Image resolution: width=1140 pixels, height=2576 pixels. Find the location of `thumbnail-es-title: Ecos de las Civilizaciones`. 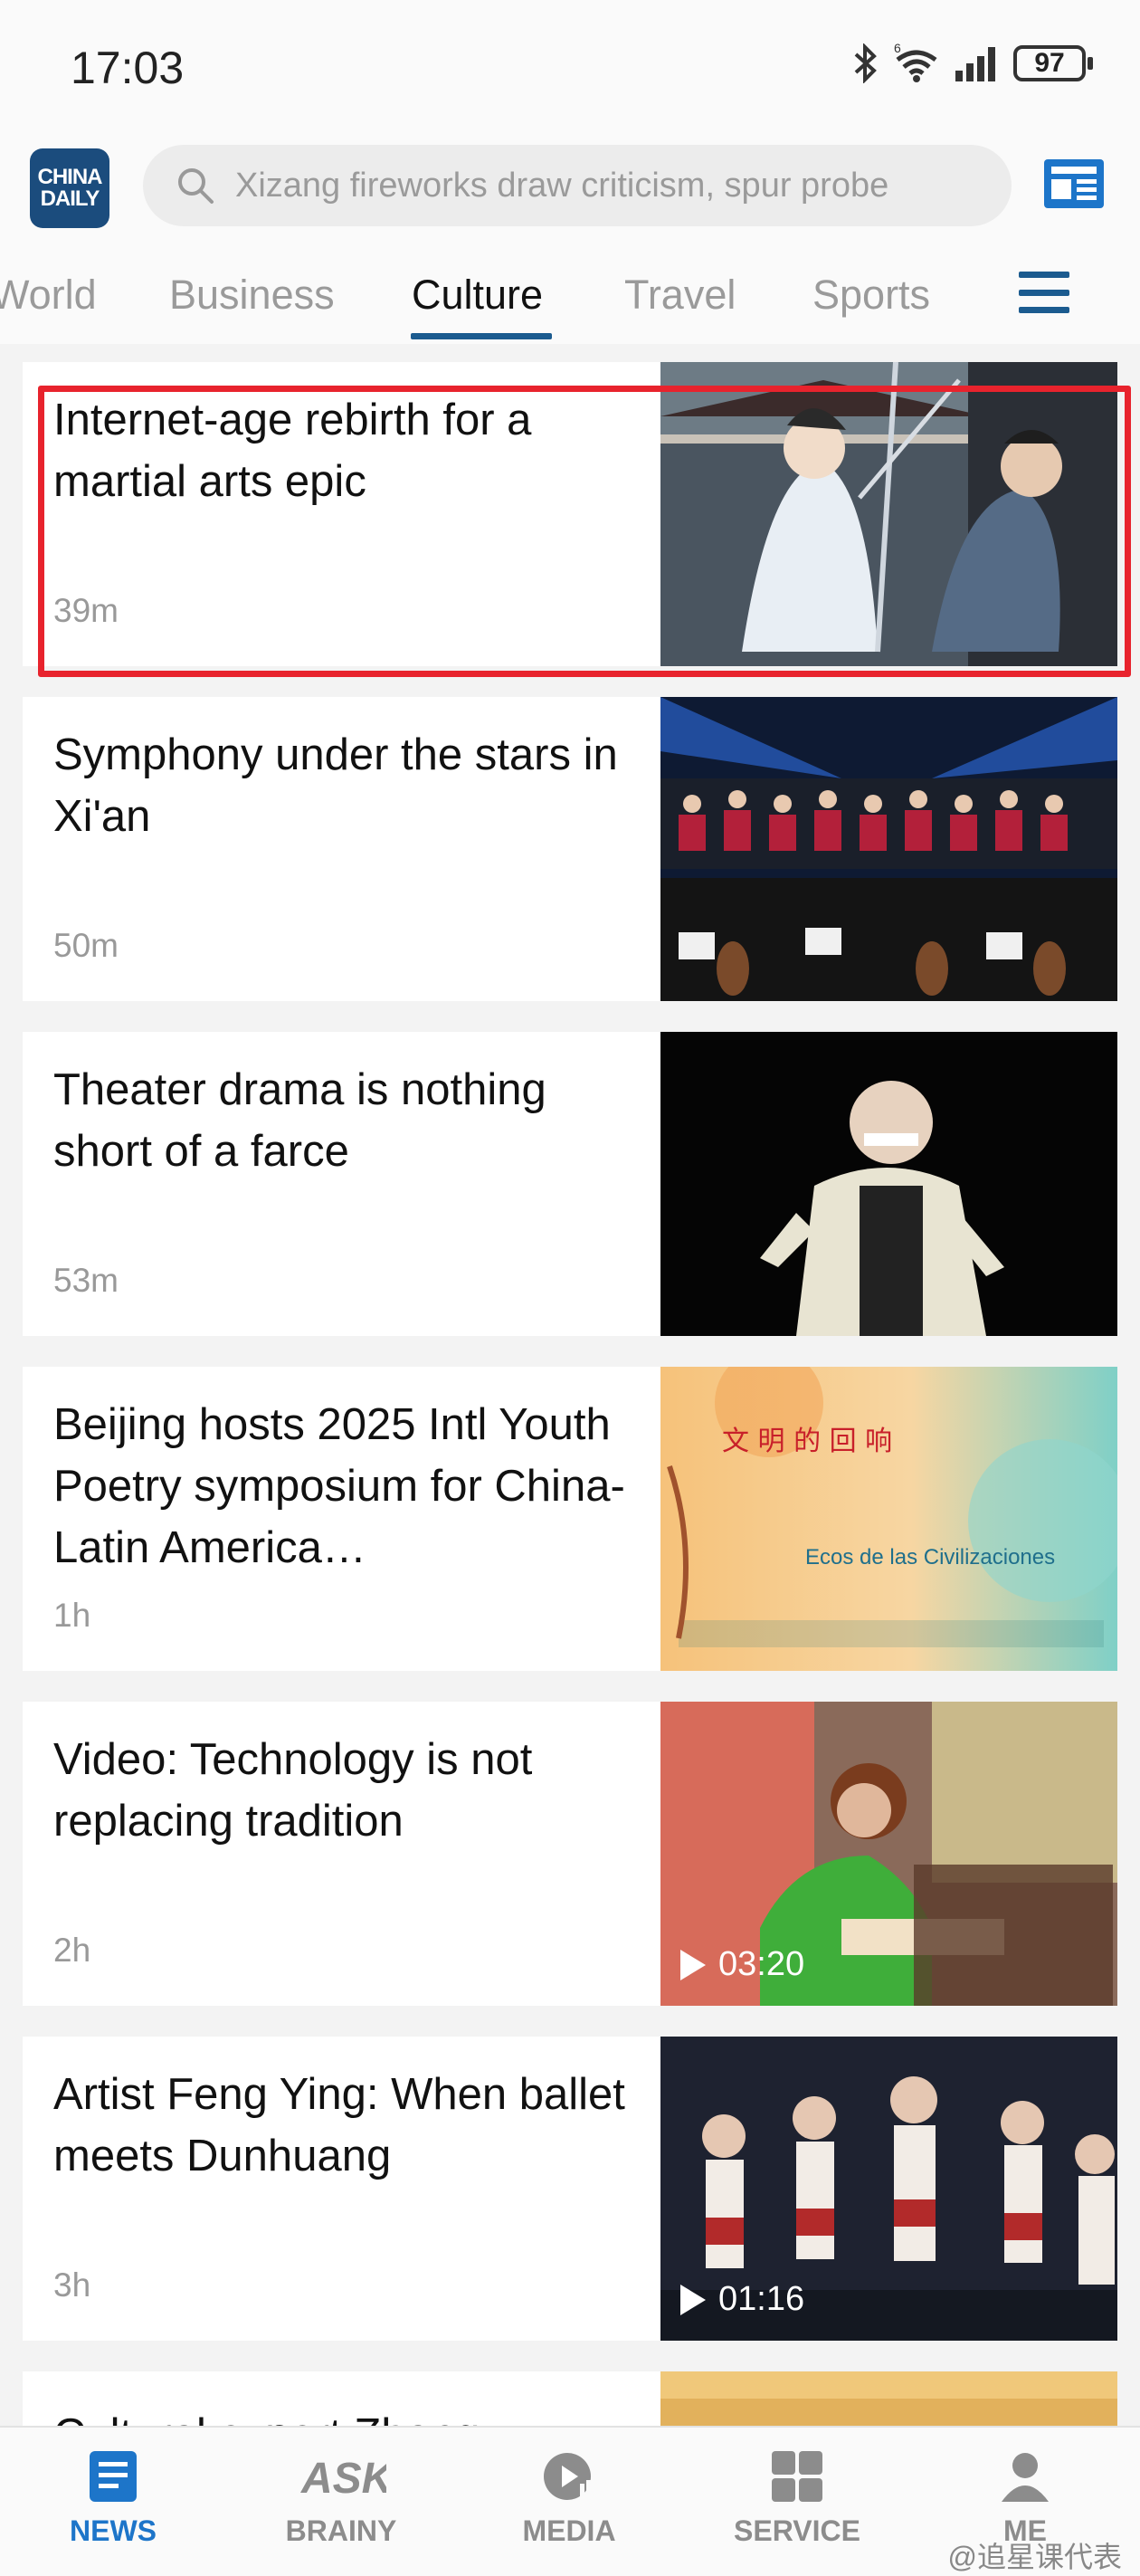

thumbnail-es-title: Ecos de las Civilizaciones is located at coordinates (930, 1557).